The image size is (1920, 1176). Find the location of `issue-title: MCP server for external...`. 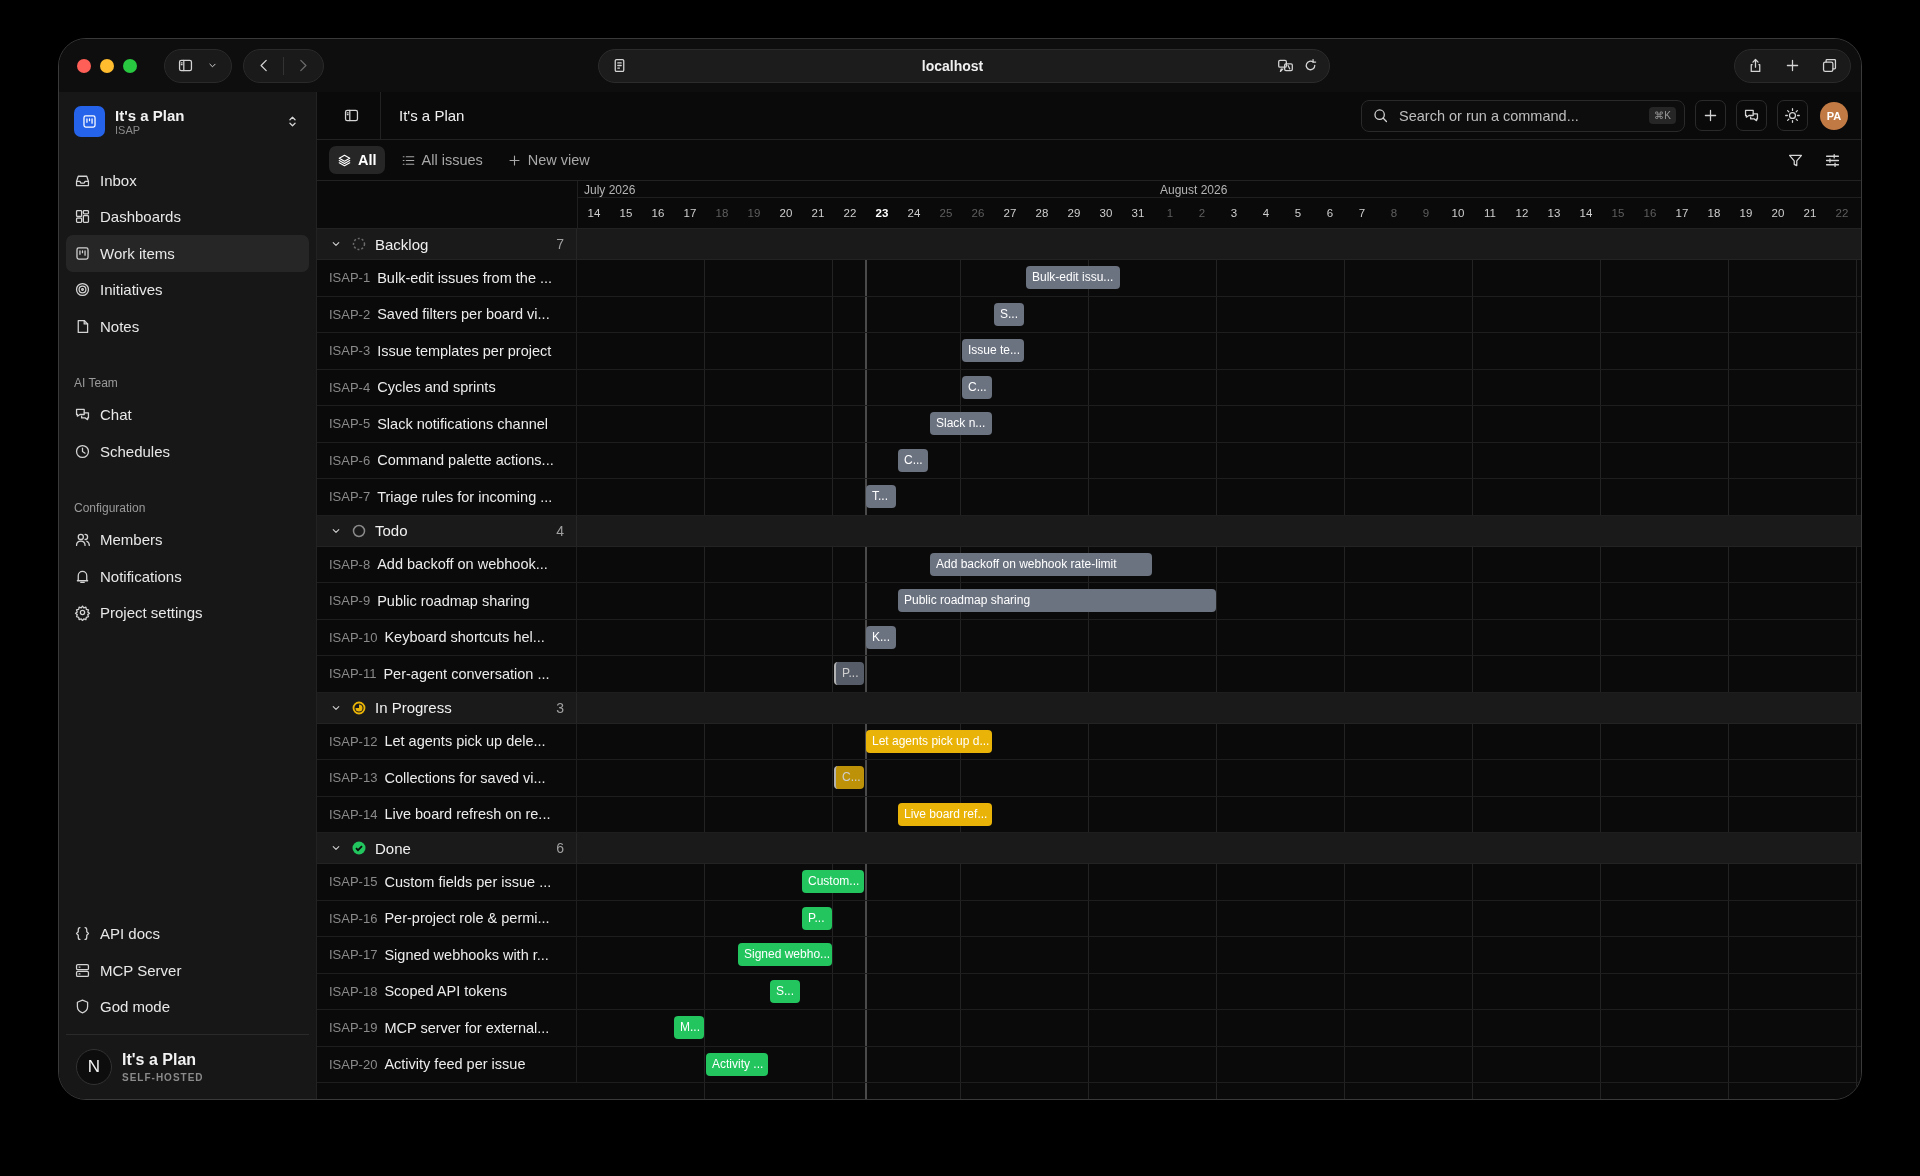

issue-title: MCP server for external... is located at coordinates (467, 1027).